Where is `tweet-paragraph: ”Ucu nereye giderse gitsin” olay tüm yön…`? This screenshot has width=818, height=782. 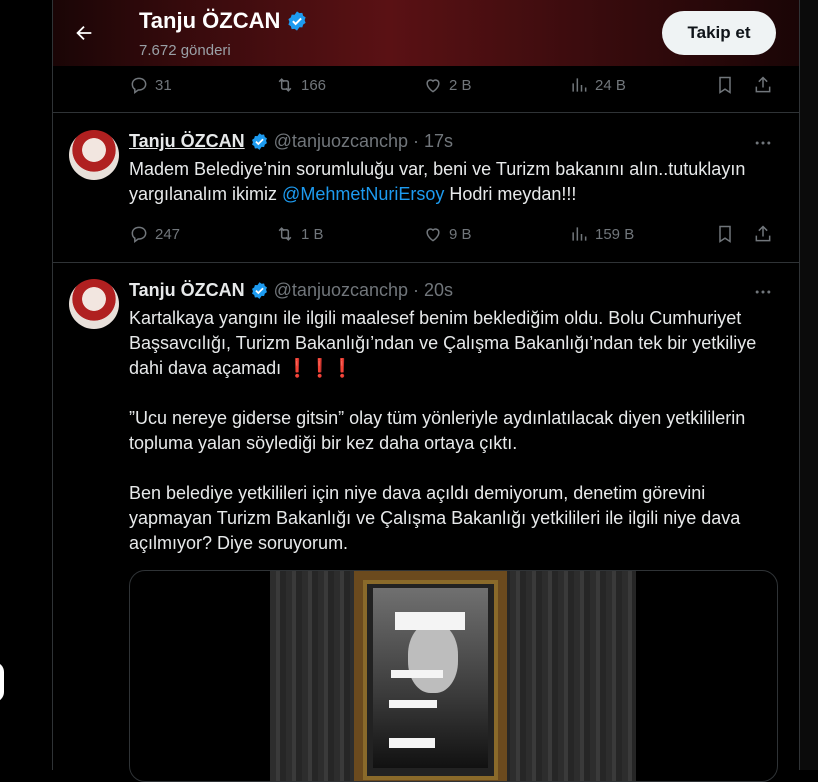
tweet-paragraph: ”Ucu nereye giderse gitsin” olay tüm yön… is located at coordinates (437, 430).